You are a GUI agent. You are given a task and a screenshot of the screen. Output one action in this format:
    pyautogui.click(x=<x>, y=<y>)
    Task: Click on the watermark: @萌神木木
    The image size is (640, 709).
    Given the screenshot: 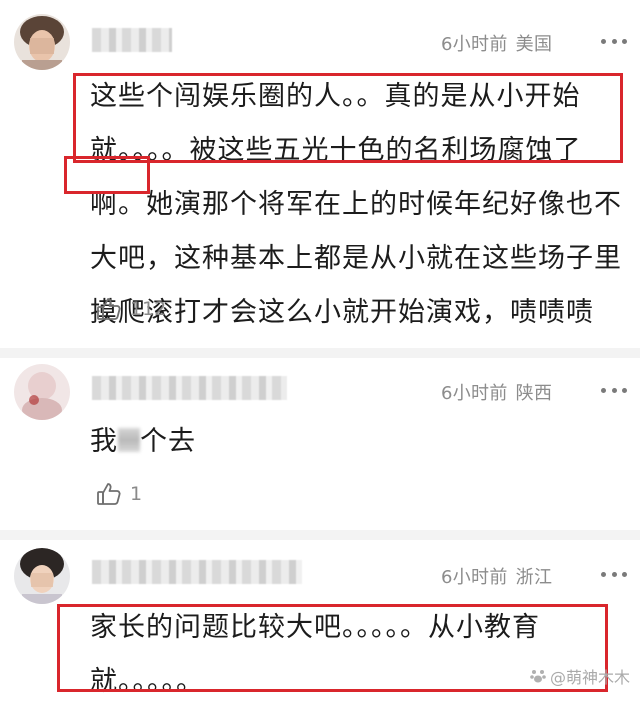 What is the action you would take?
    pyautogui.click(x=579, y=676)
    